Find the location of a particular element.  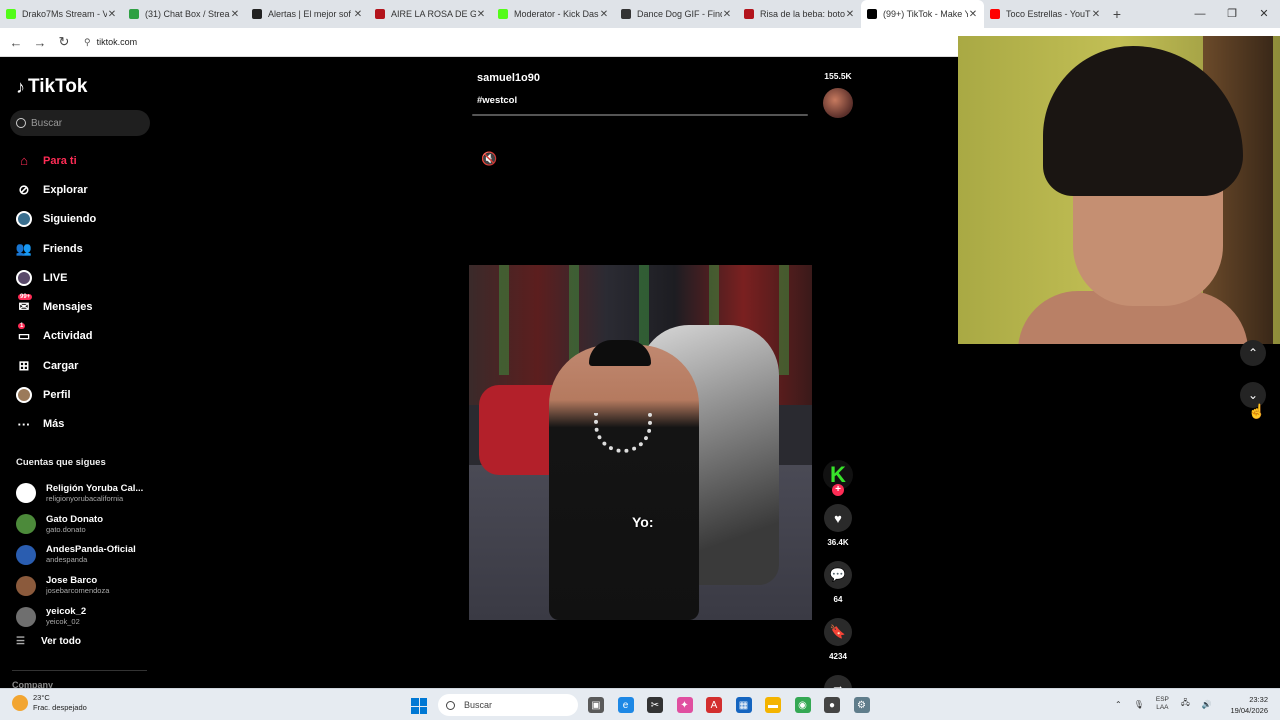

new-tab-button: + is located at coordinates (1117, 14).